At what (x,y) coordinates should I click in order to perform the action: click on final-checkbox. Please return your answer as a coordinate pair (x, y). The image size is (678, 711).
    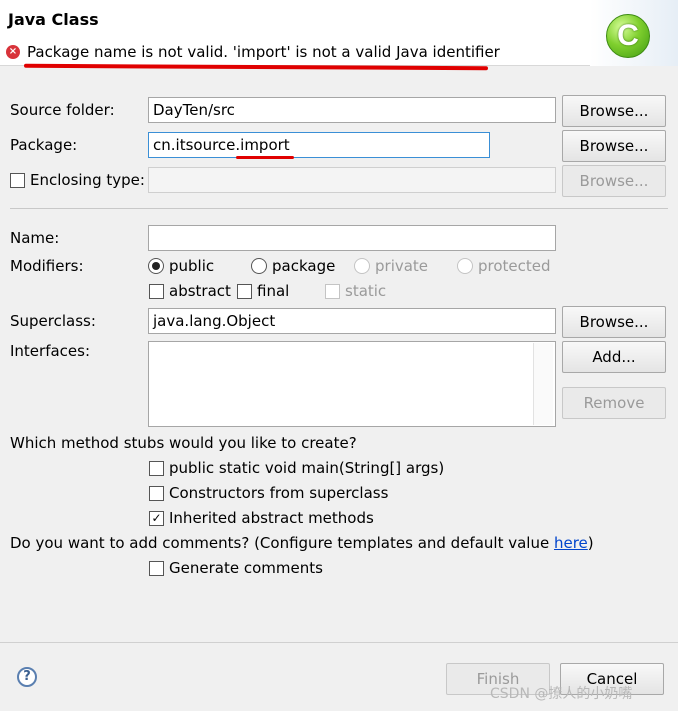
    Looking at the image, I should click on (244, 291).